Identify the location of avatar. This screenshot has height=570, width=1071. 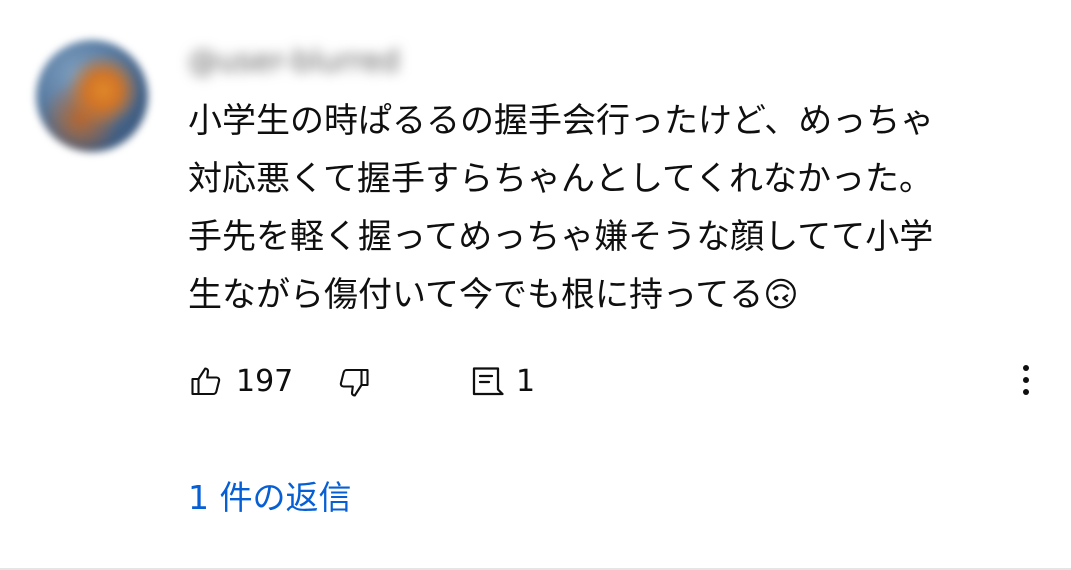
(92, 96).